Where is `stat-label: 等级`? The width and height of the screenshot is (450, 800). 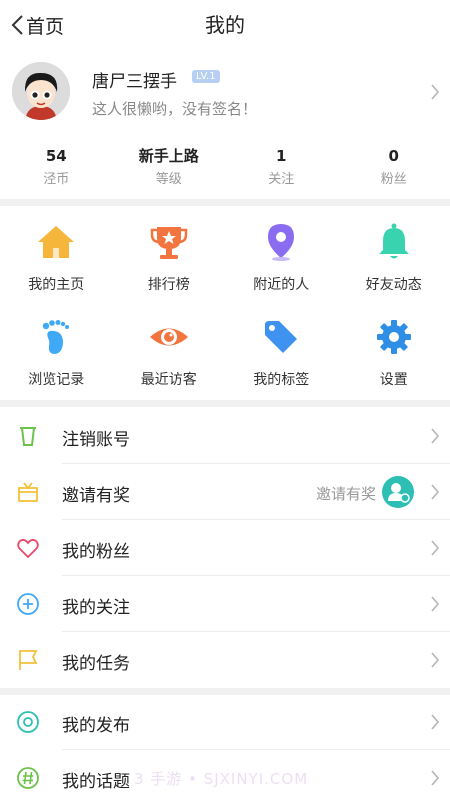
stat-label: 等级 is located at coordinates (168, 179).